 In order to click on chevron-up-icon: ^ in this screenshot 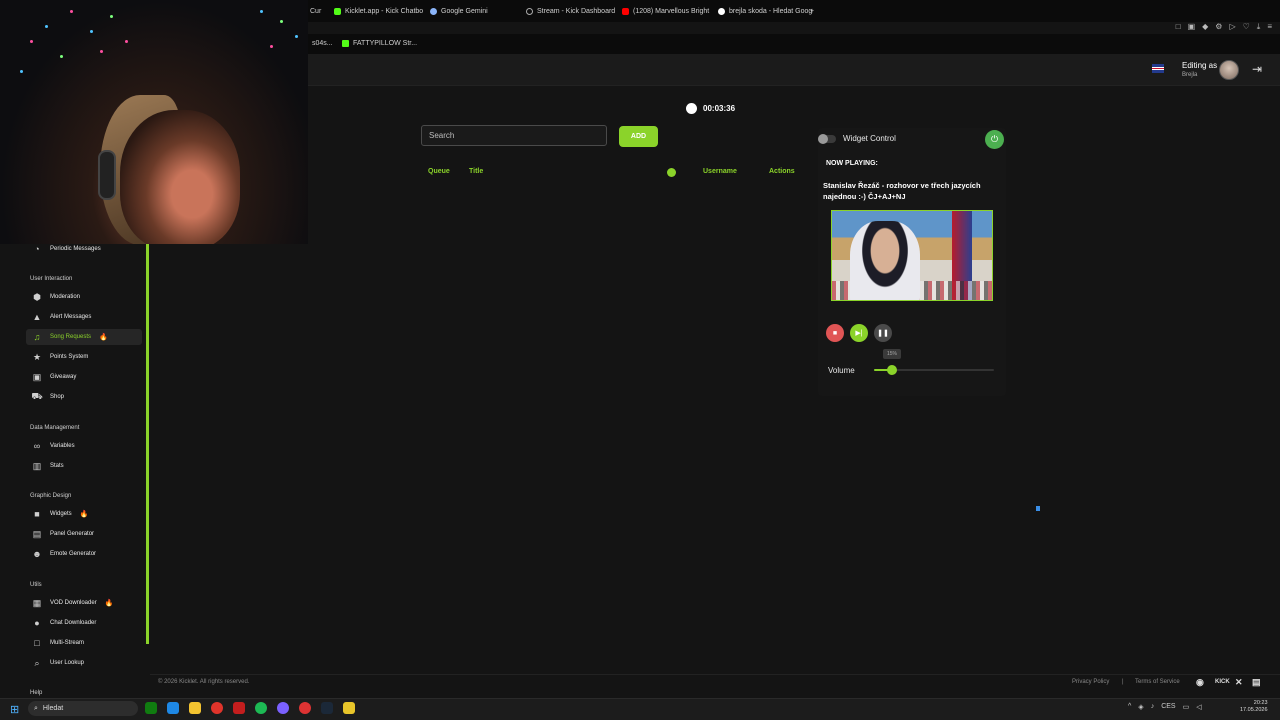, I will do `click(1129, 707)`.